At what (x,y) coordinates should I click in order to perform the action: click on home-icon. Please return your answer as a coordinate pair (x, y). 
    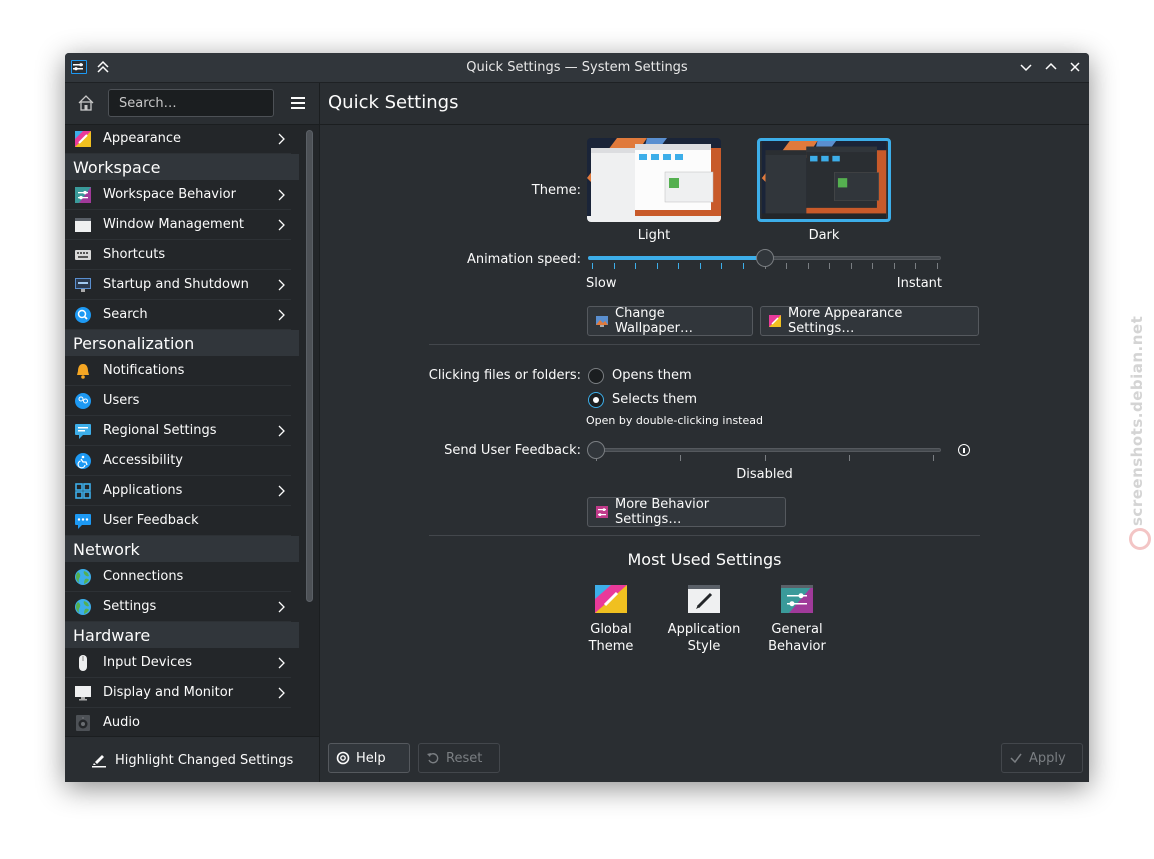
    Looking at the image, I should click on (86, 103).